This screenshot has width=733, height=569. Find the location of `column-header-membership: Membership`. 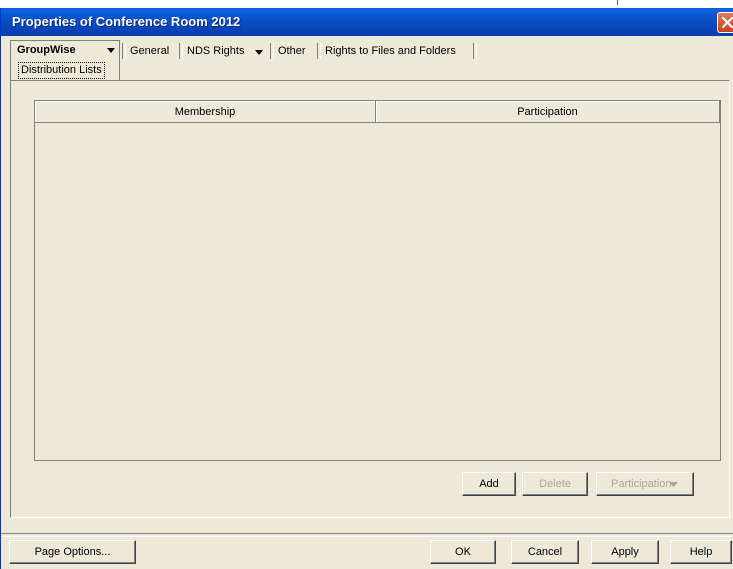

column-header-membership: Membership is located at coordinates (205, 112).